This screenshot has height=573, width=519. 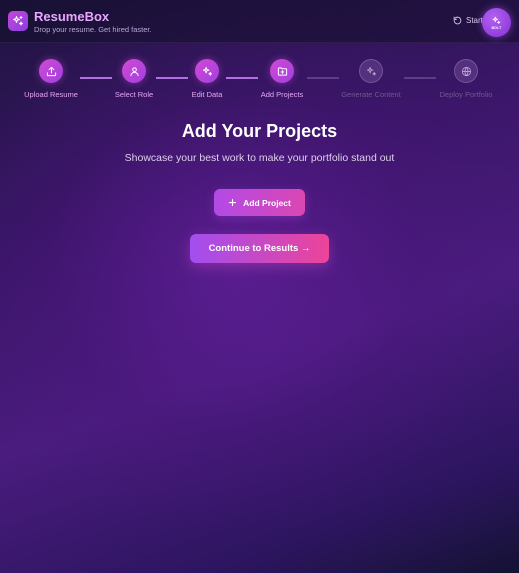 I want to click on upload-icon, so click(x=51, y=71).